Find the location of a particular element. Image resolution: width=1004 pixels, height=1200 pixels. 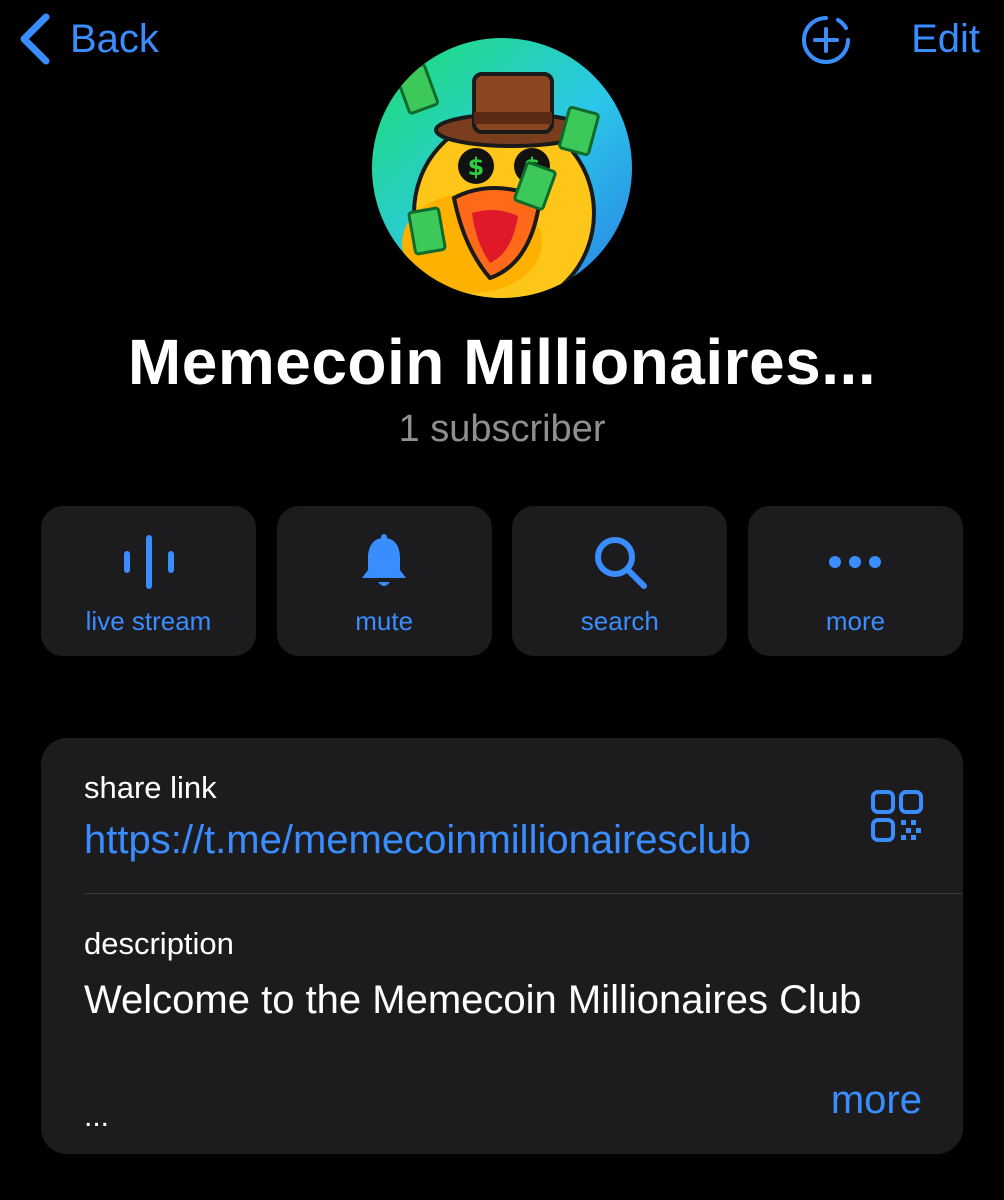

duck-avatar-image: $ $ is located at coordinates (502, 168).